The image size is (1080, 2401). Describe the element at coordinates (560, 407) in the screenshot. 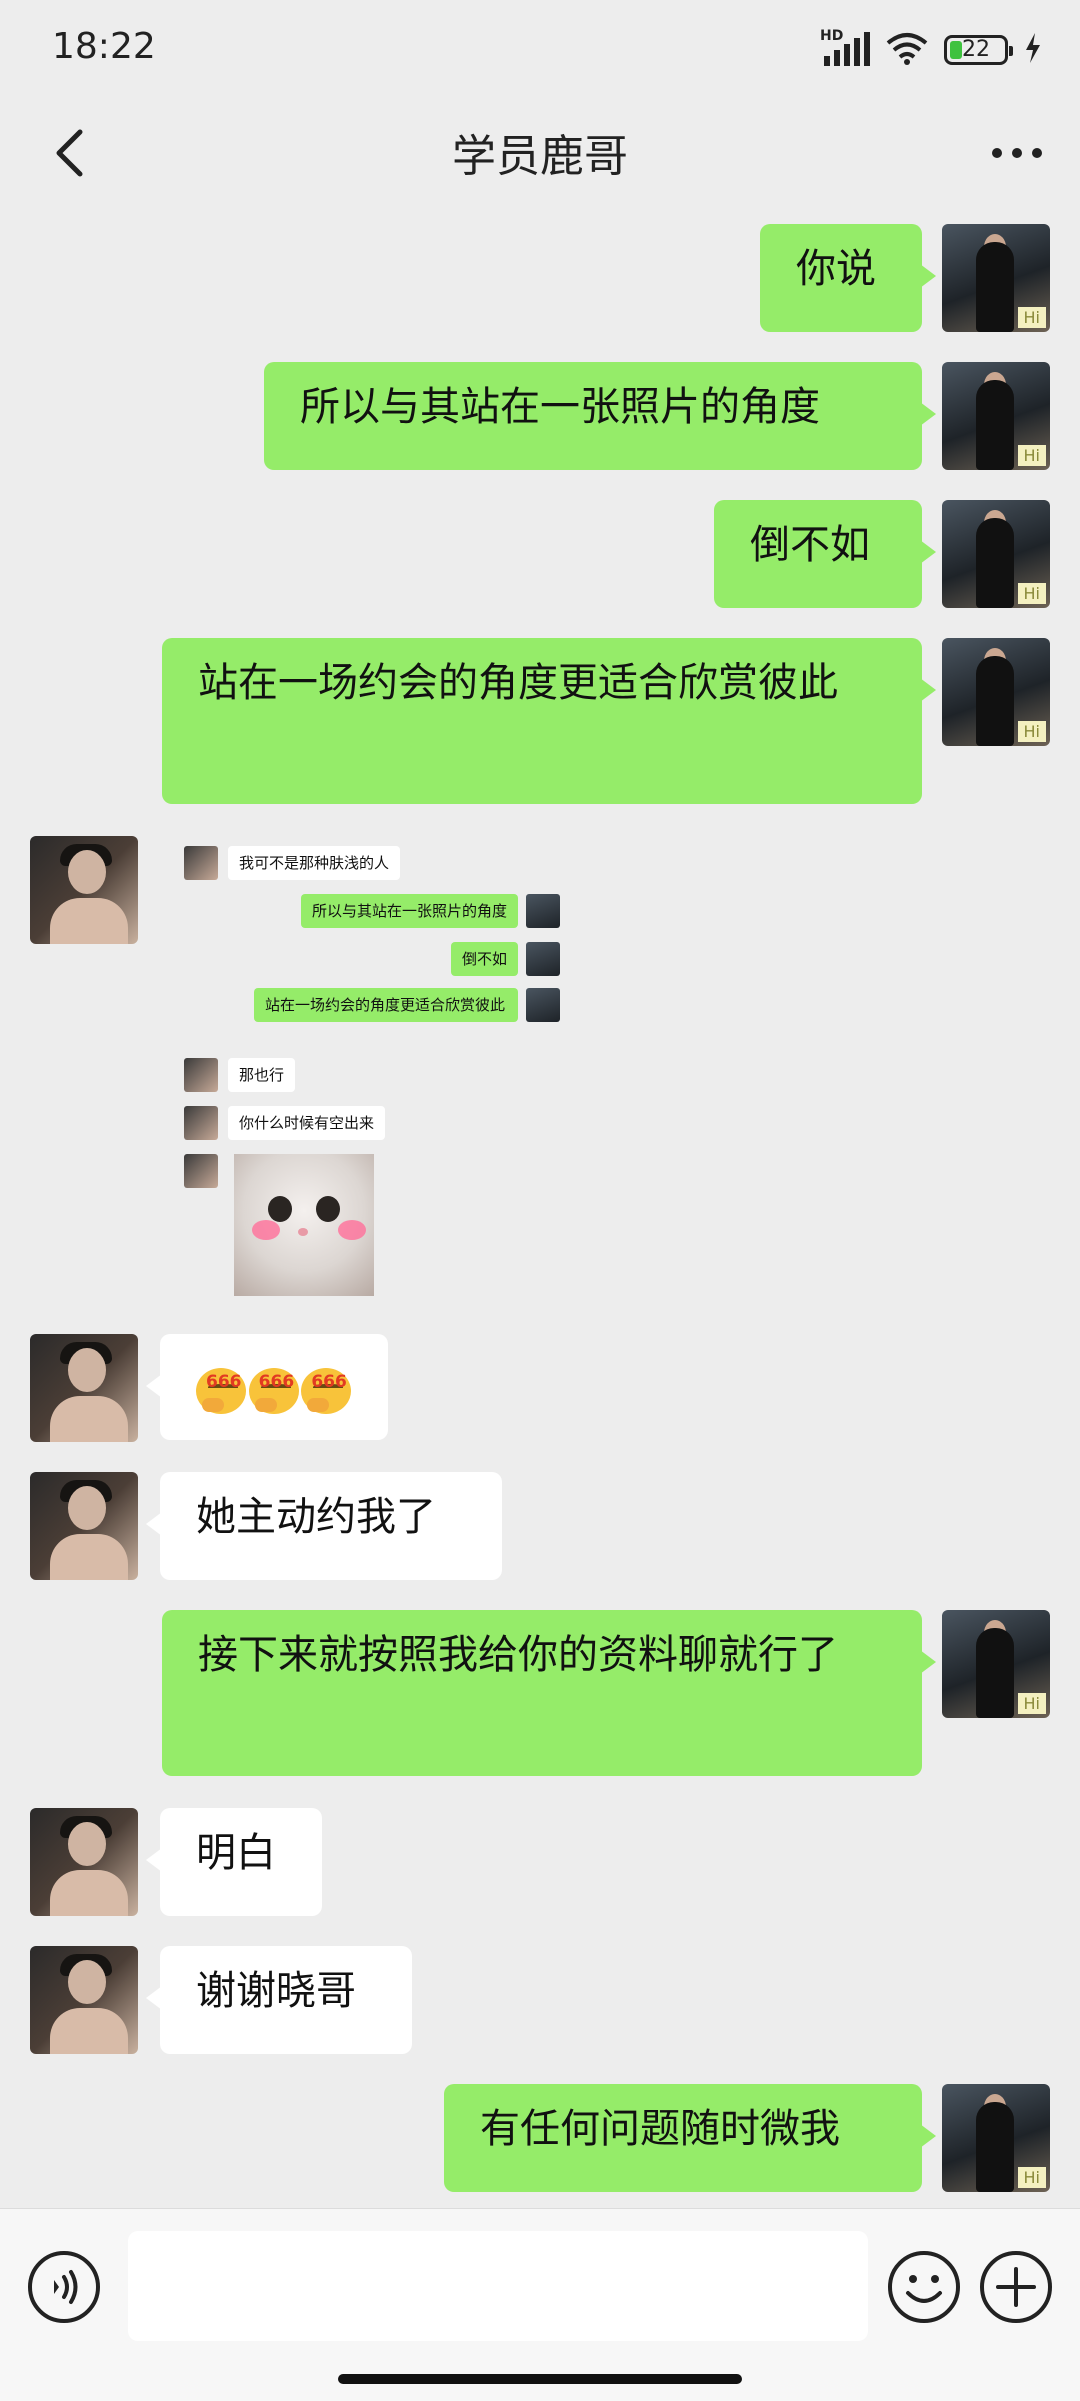

I see `message-text: 所以与其站在一张照片的角度` at that location.